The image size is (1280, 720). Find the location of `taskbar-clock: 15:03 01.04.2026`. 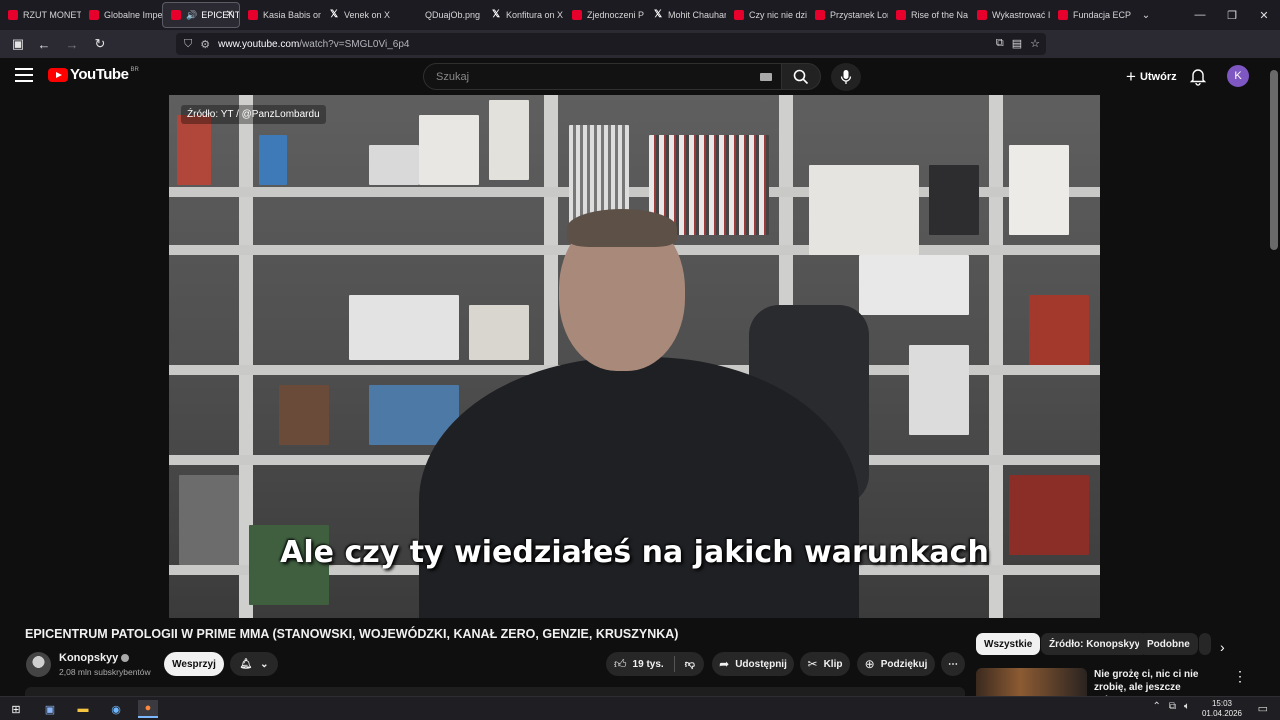

taskbar-clock: 15:03 01.04.2026 is located at coordinates (1222, 709).